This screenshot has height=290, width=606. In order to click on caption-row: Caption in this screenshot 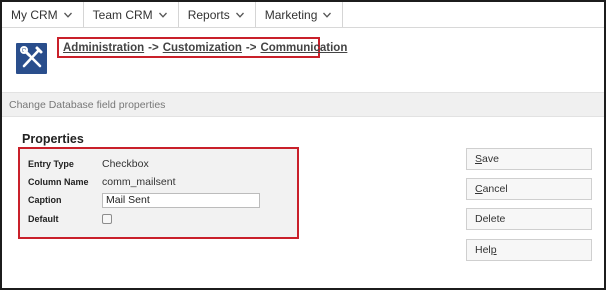, I will do `click(144, 200)`.